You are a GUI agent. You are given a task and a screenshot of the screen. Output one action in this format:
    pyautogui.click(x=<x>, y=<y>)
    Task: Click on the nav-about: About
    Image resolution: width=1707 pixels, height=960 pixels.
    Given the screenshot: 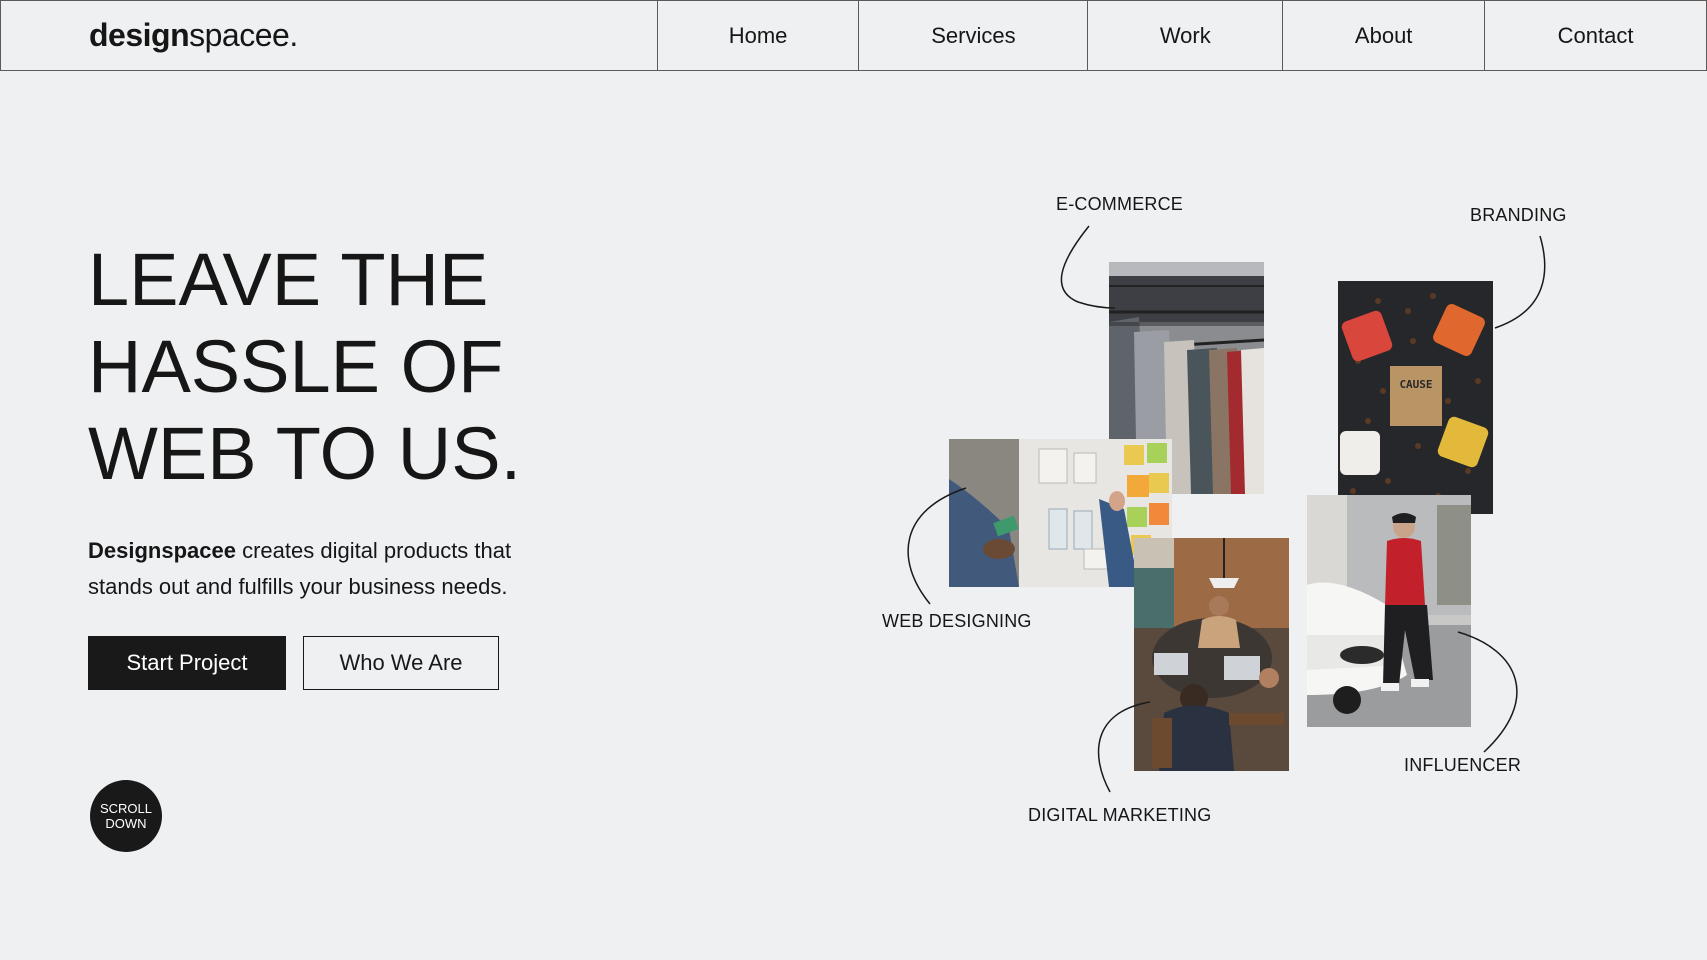 What is the action you would take?
    pyautogui.click(x=1384, y=35)
    